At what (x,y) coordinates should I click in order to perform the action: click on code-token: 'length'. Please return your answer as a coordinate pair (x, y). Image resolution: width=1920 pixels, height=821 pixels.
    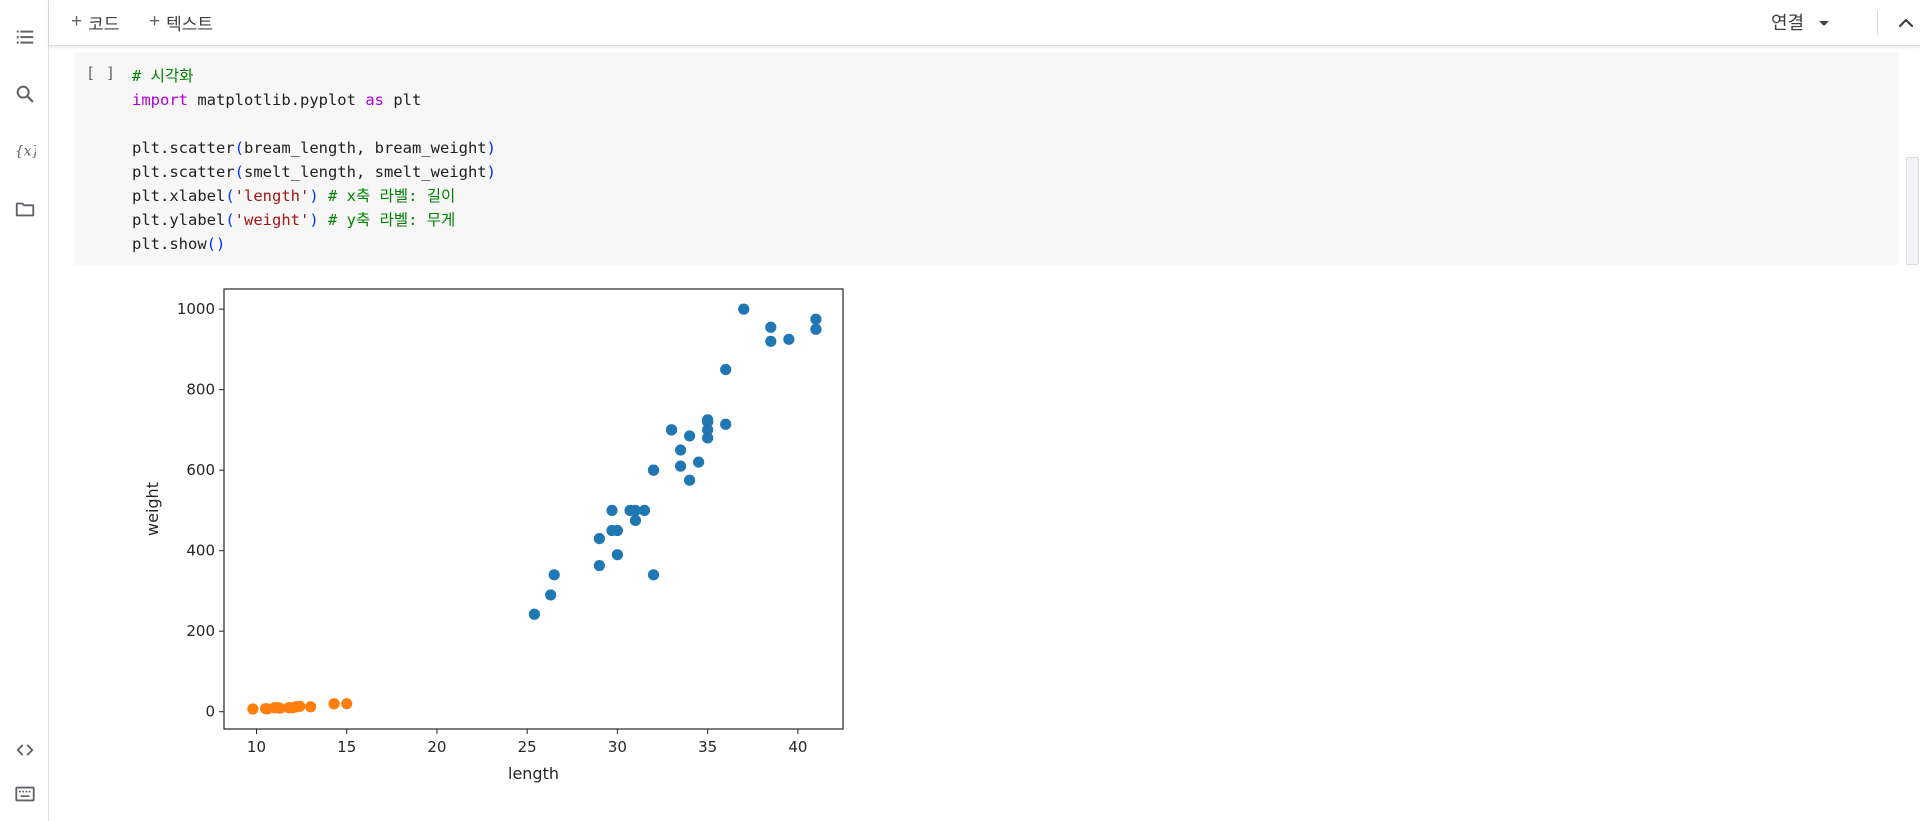
    Looking at the image, I should click on (272, 196).